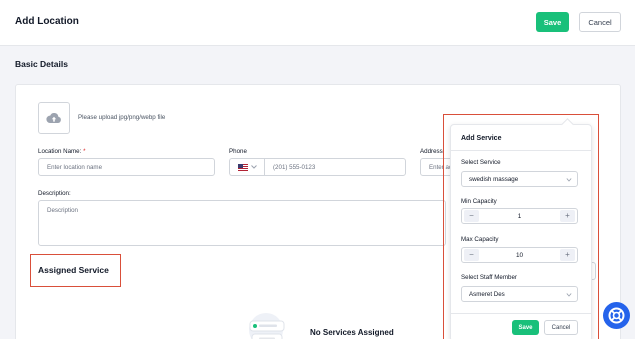 This screenshot has height=339, width=635. Describe the element at coordinates (480, 239) in the screenshot. I see `max-capacity-label: Max Capacity` at that location.